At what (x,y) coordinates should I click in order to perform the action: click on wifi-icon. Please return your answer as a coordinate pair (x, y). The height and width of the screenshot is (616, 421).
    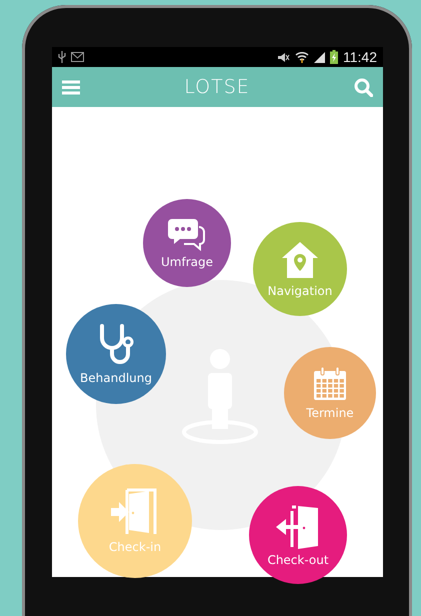
    Looking at the image, I should click on (302, 57).